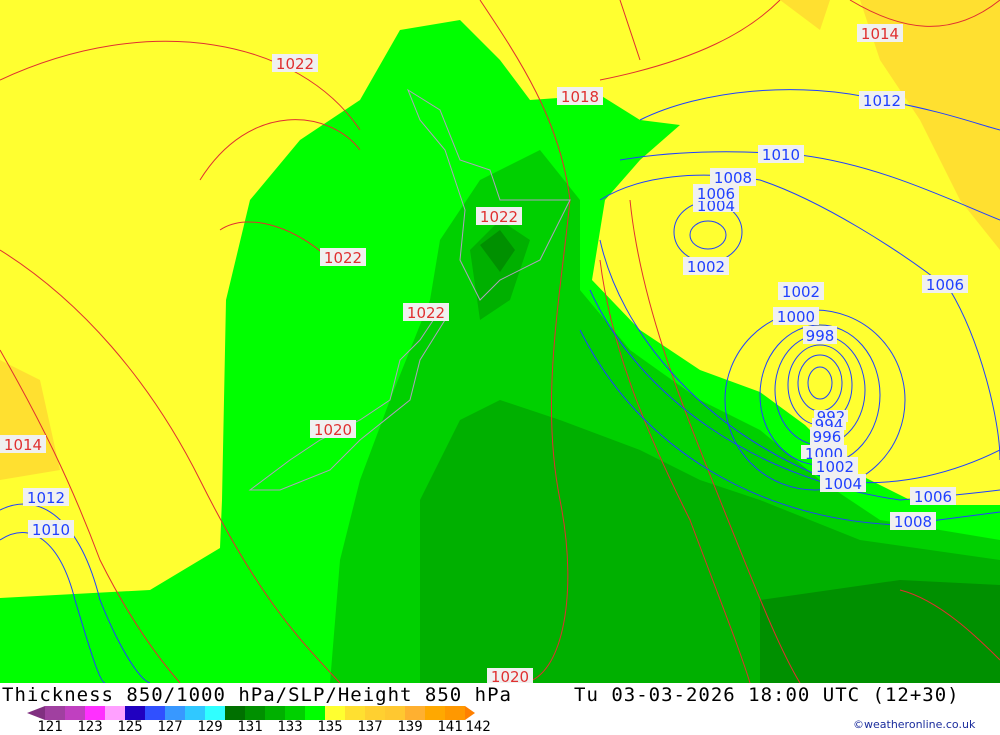 This screenshot has height=735, width=1000. I want to click on svg-text: 1018, so click(580, 97).